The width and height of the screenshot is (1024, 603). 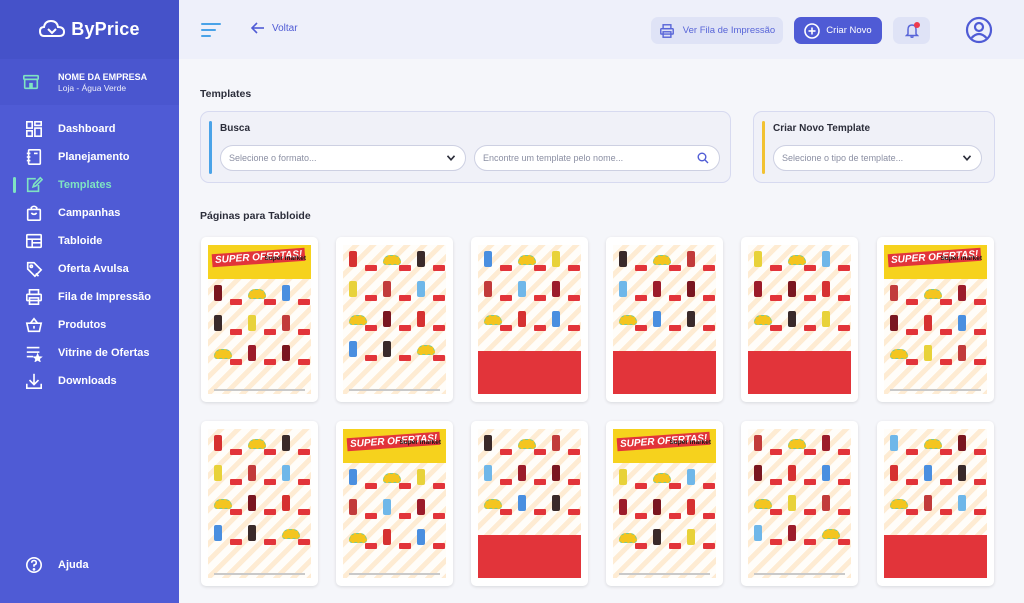 I want to click on sidebar-item-label: Templates, so click(x=85, y=185).